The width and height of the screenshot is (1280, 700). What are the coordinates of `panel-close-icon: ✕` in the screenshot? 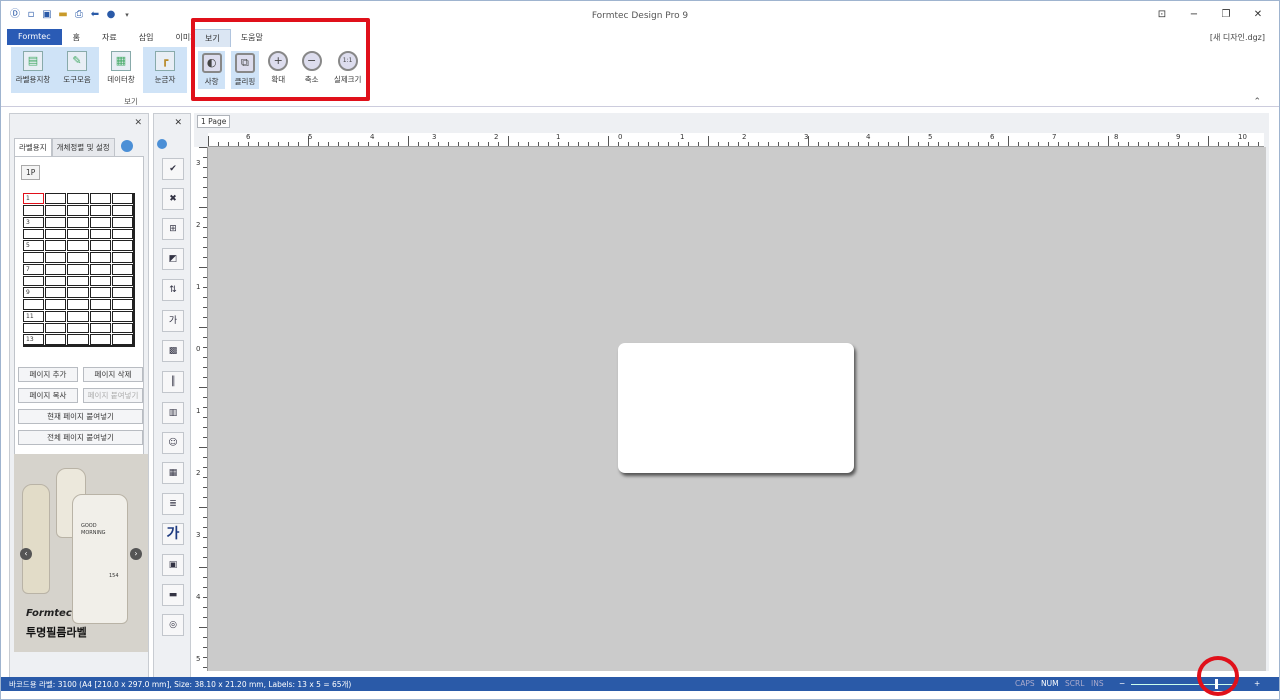 It's located at (138, 123).